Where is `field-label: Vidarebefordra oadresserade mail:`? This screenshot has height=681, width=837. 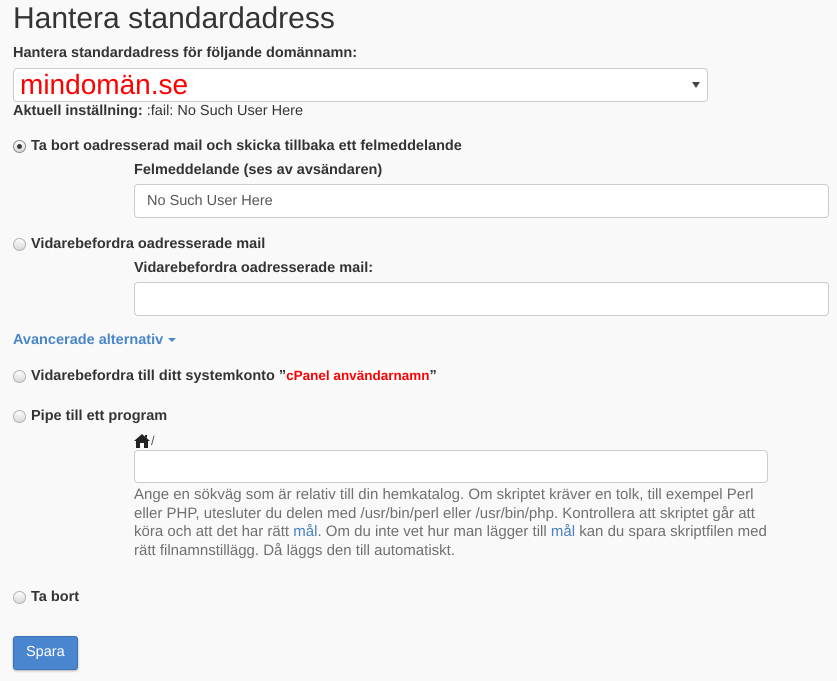 field-label: Vidarebefordra oadresserade mail: is located at coordinates (254, 268).